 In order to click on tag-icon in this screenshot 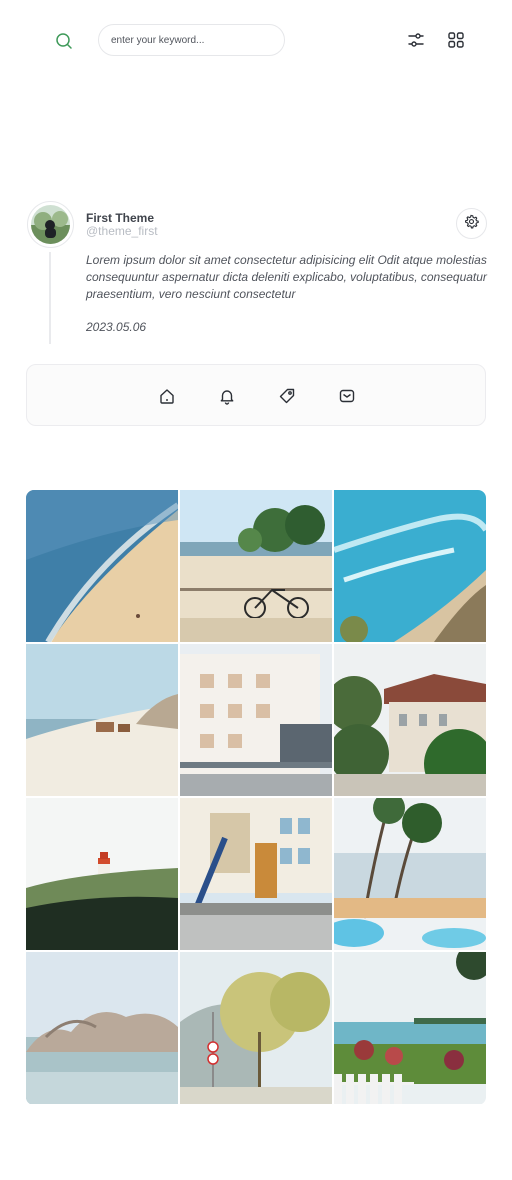, I will do `click(287, 396)`.